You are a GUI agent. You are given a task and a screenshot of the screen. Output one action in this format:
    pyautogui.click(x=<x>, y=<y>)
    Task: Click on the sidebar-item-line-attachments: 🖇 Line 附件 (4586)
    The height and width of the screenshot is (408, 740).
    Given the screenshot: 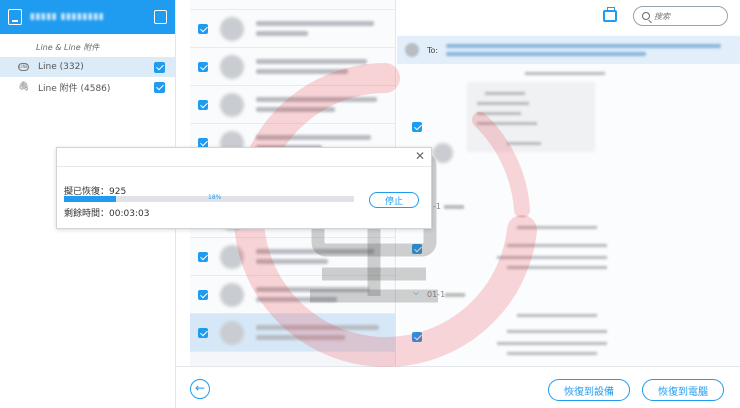 What is the action you would take?
    pyautogui.click(x=87, y=87)
    